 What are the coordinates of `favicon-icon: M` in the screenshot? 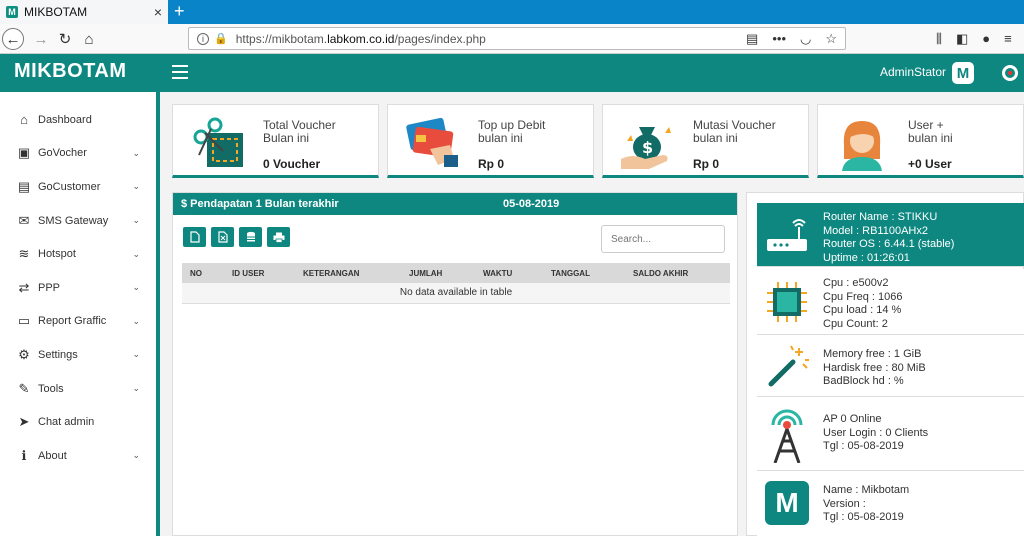 It's located at (12, 12).